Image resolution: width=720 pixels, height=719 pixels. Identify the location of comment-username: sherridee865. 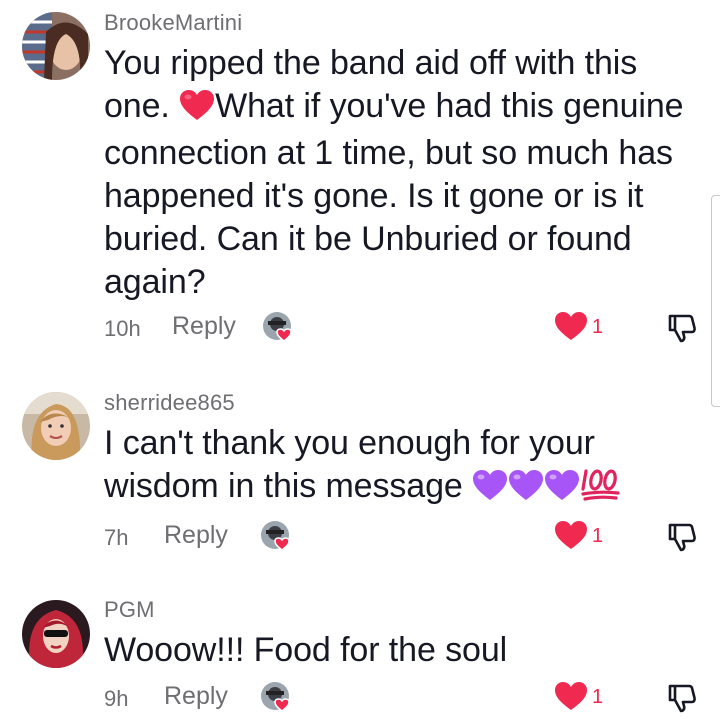
(402, 403).